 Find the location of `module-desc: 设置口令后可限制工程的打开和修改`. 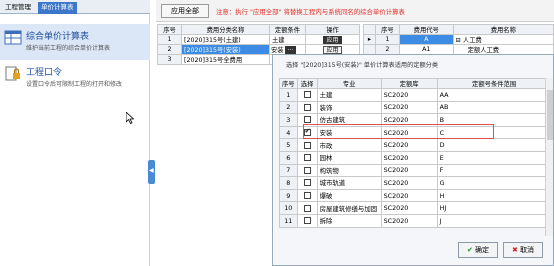

module-desc: 设置口令后可限制工程的打开和修改 is located at coordinates (74, 84).